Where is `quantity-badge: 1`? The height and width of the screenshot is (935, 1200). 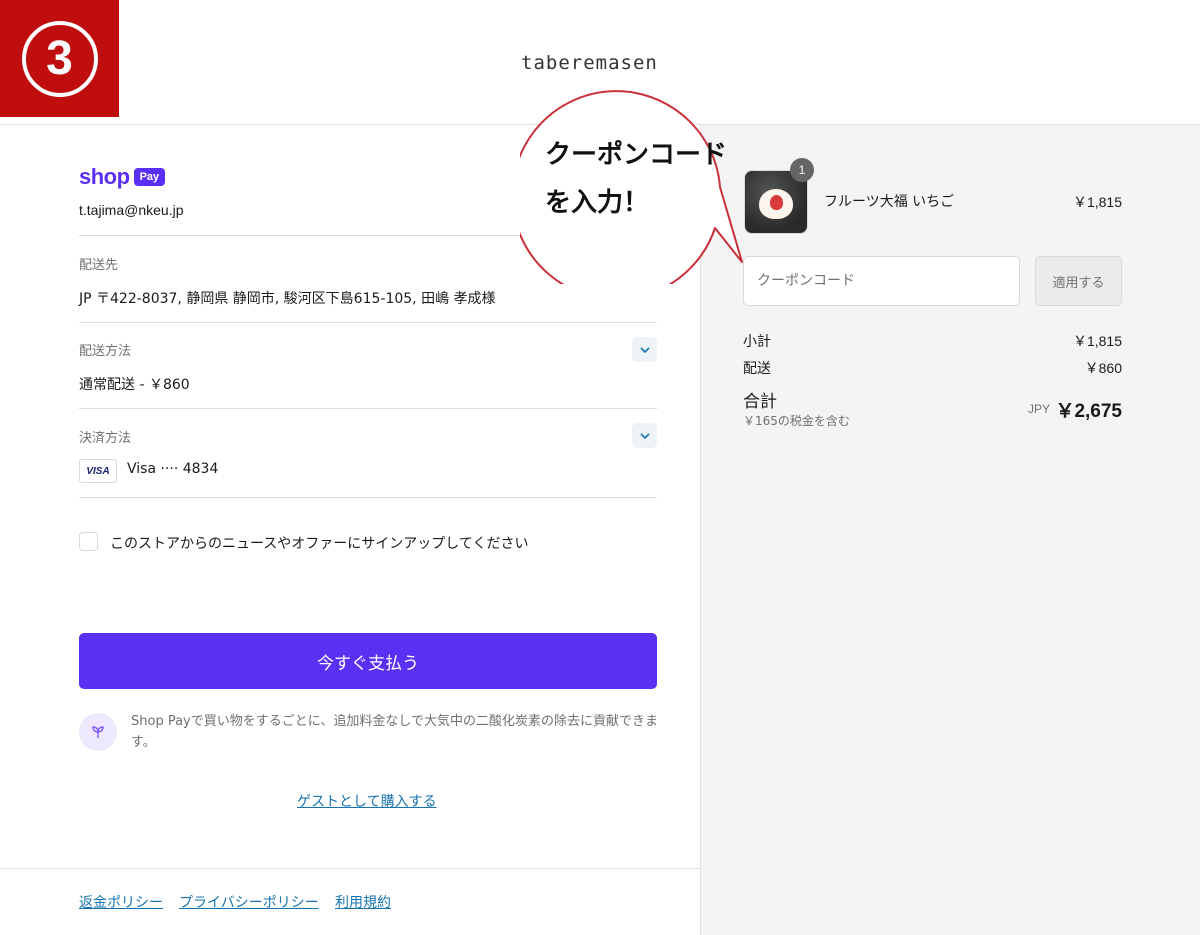
quantity-badge: 1 is located at coordinates (802, 170).